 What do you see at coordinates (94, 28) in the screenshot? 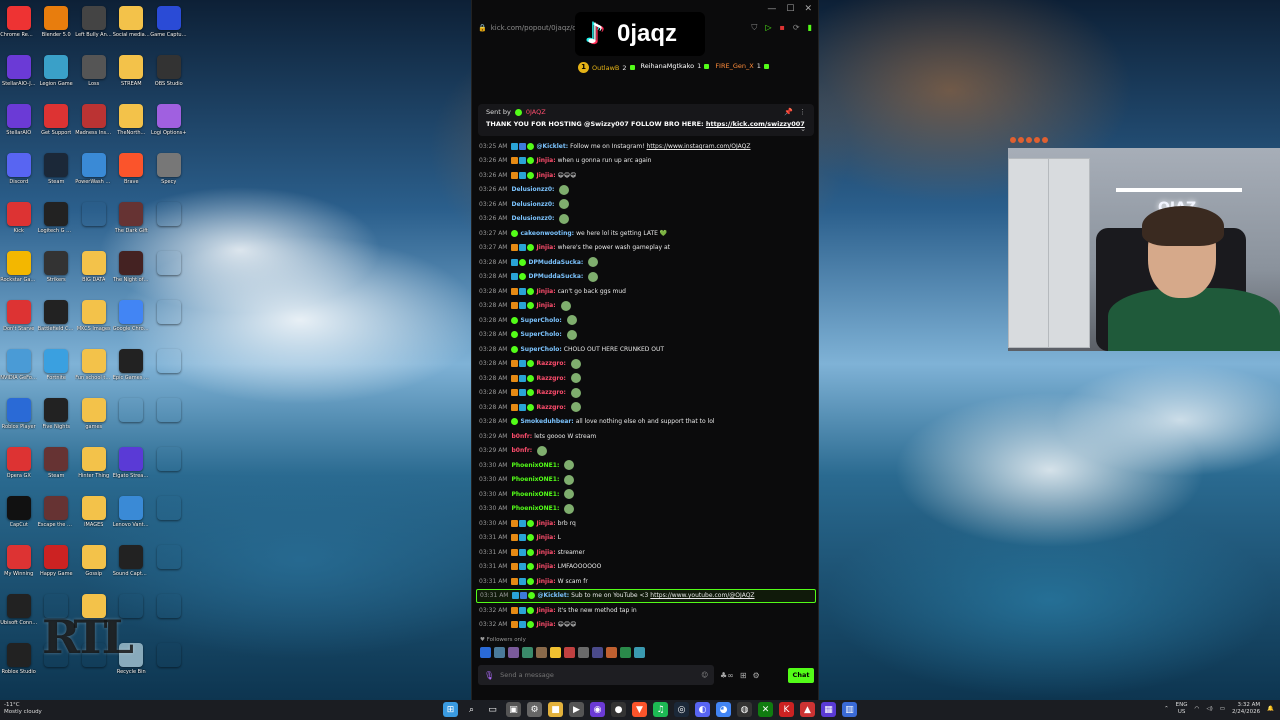
I see `desktop-icon: Left Bully Angels` at bounding box center [94, 28].